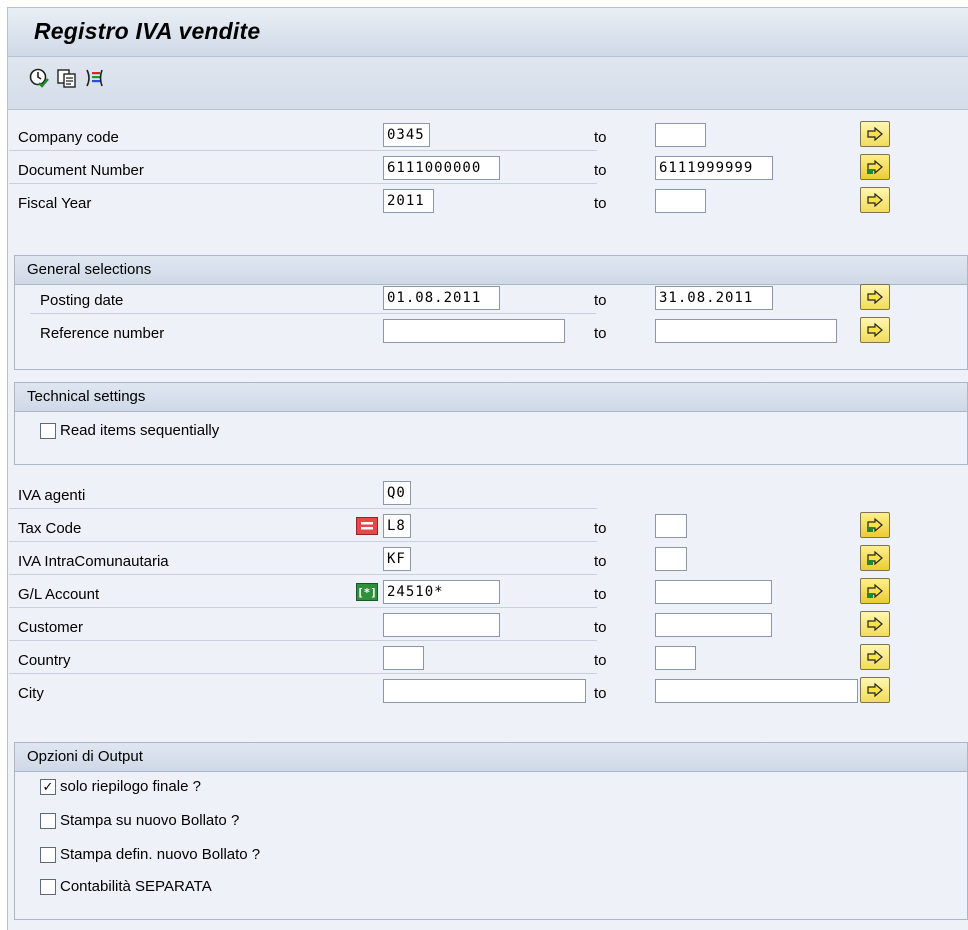  What do you see at coordinates (89, 269) in the screenshot?
I see `group-title: General selections` at bounding box center [89, 269].